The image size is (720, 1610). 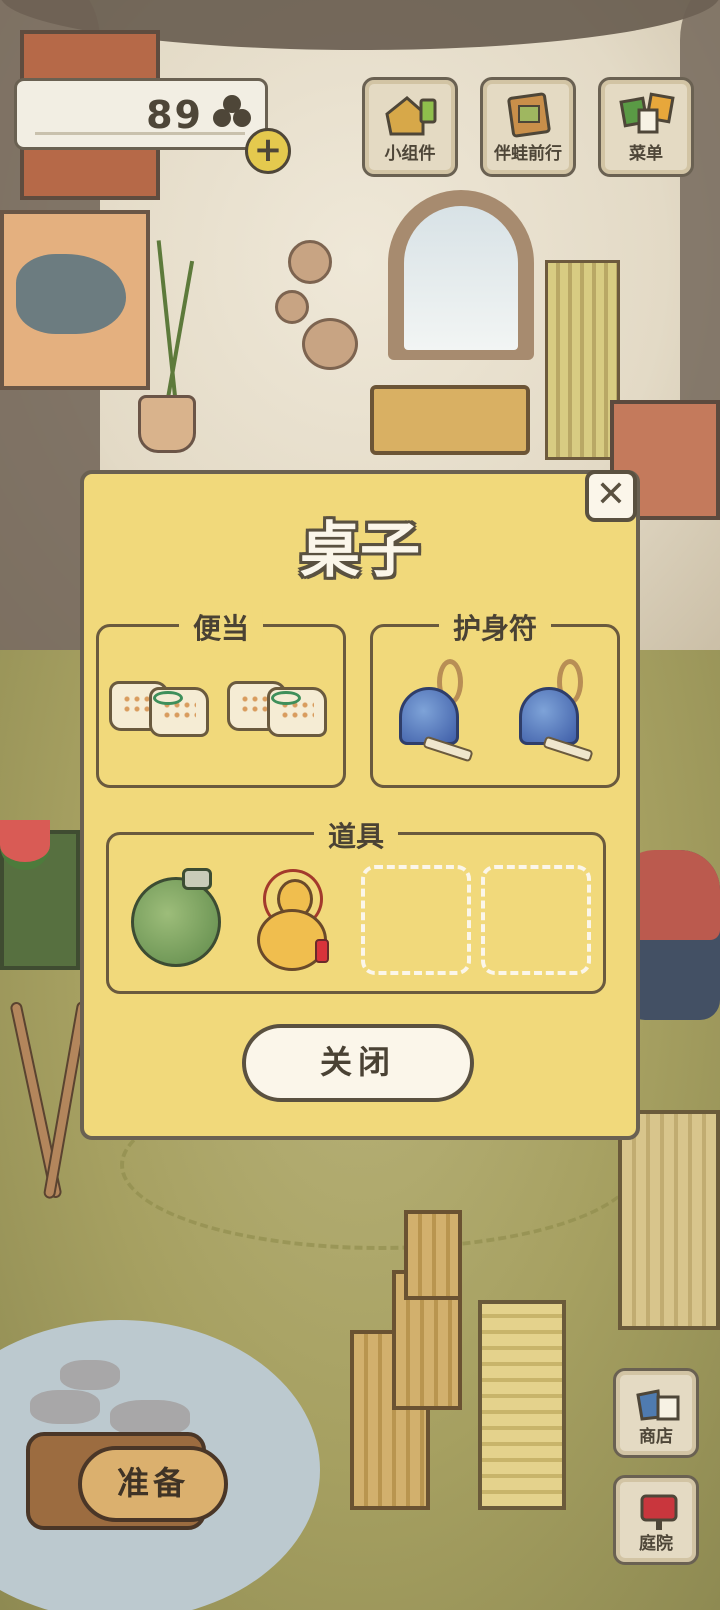 I want to click on close-button: 关闭, so click(x=358, y=1063).